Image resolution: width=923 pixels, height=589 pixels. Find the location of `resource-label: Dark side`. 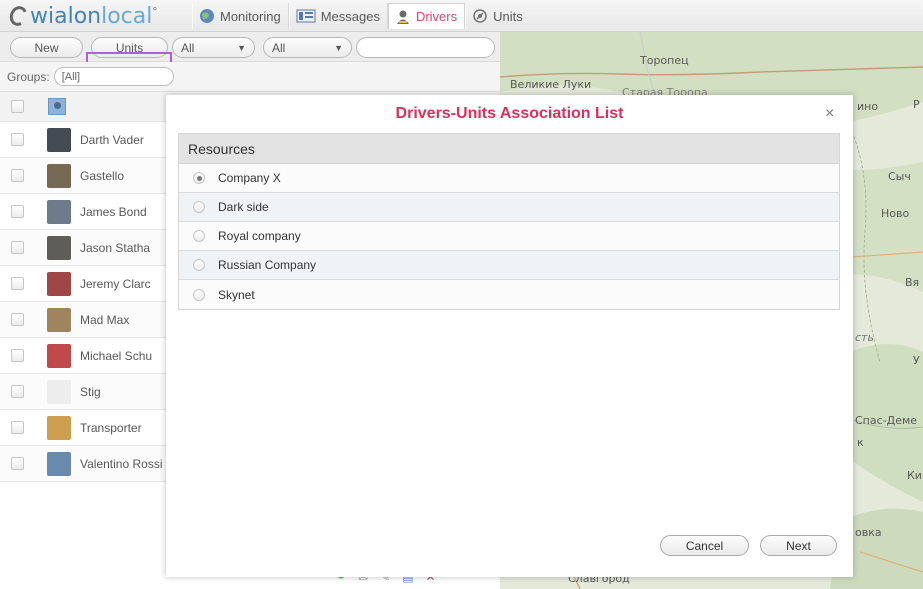

resource-label: Dark side is located at coordinates (243, 207).